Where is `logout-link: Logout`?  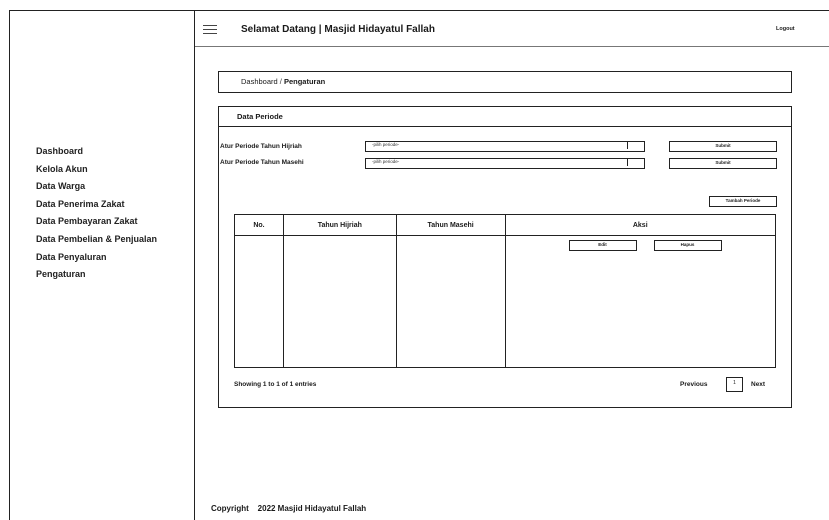
logout-link: Logout is located at coordinates (785, 29).